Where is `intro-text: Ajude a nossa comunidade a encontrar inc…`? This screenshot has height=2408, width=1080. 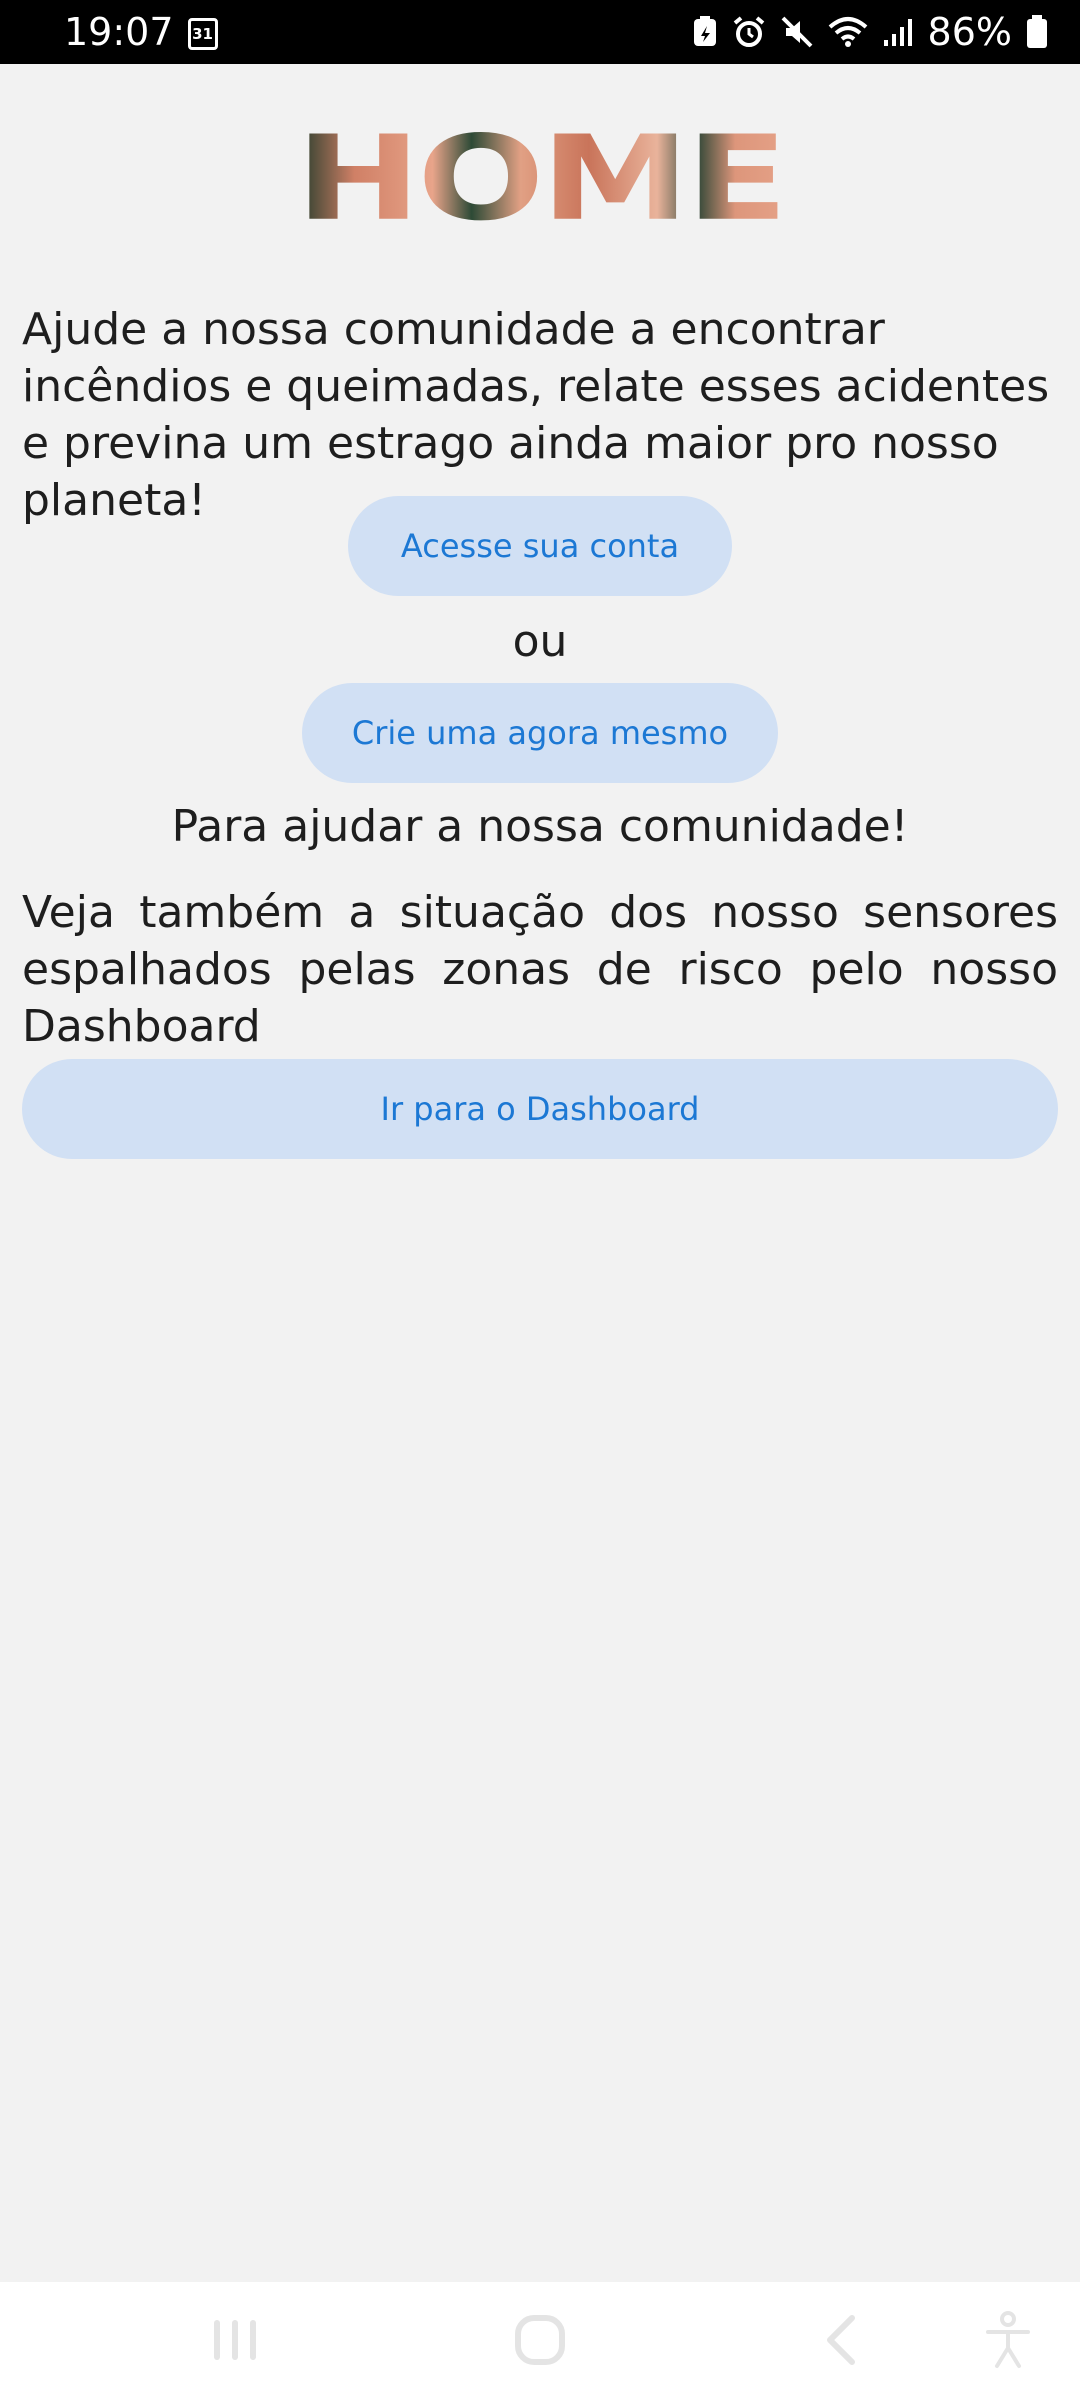 intro-text: Ajude a nossa comunidade a encontrar inc… is located at coordinates (536, 415).